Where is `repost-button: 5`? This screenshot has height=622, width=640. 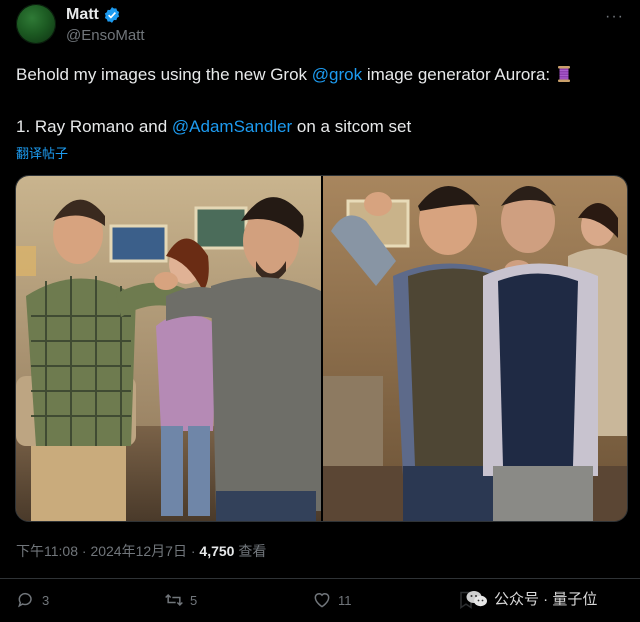
repost-button: 5 is located at coordinates (180, 600).